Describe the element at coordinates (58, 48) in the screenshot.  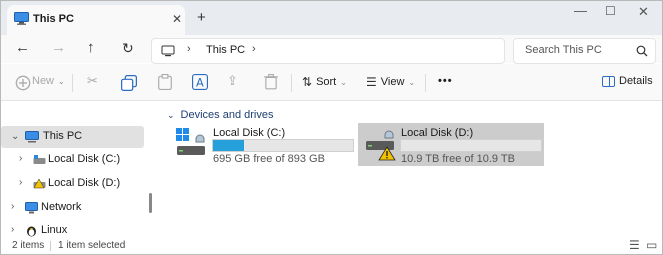
I see `forward-button: →` at that location.